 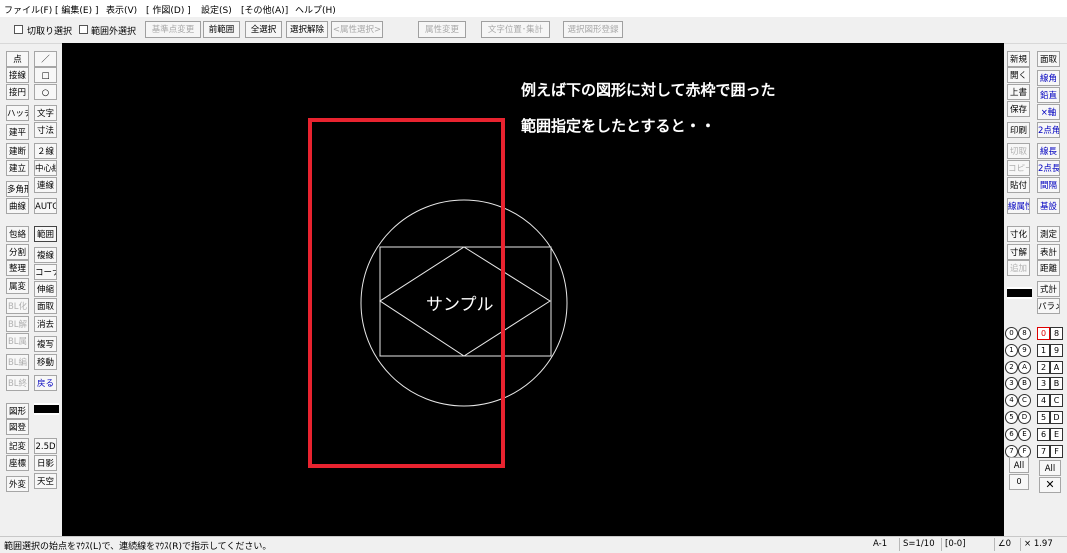 What do you see at coordinates (46, 409) in the screenshot?
I see `line-type-sample` at bounding box center [46, 409].